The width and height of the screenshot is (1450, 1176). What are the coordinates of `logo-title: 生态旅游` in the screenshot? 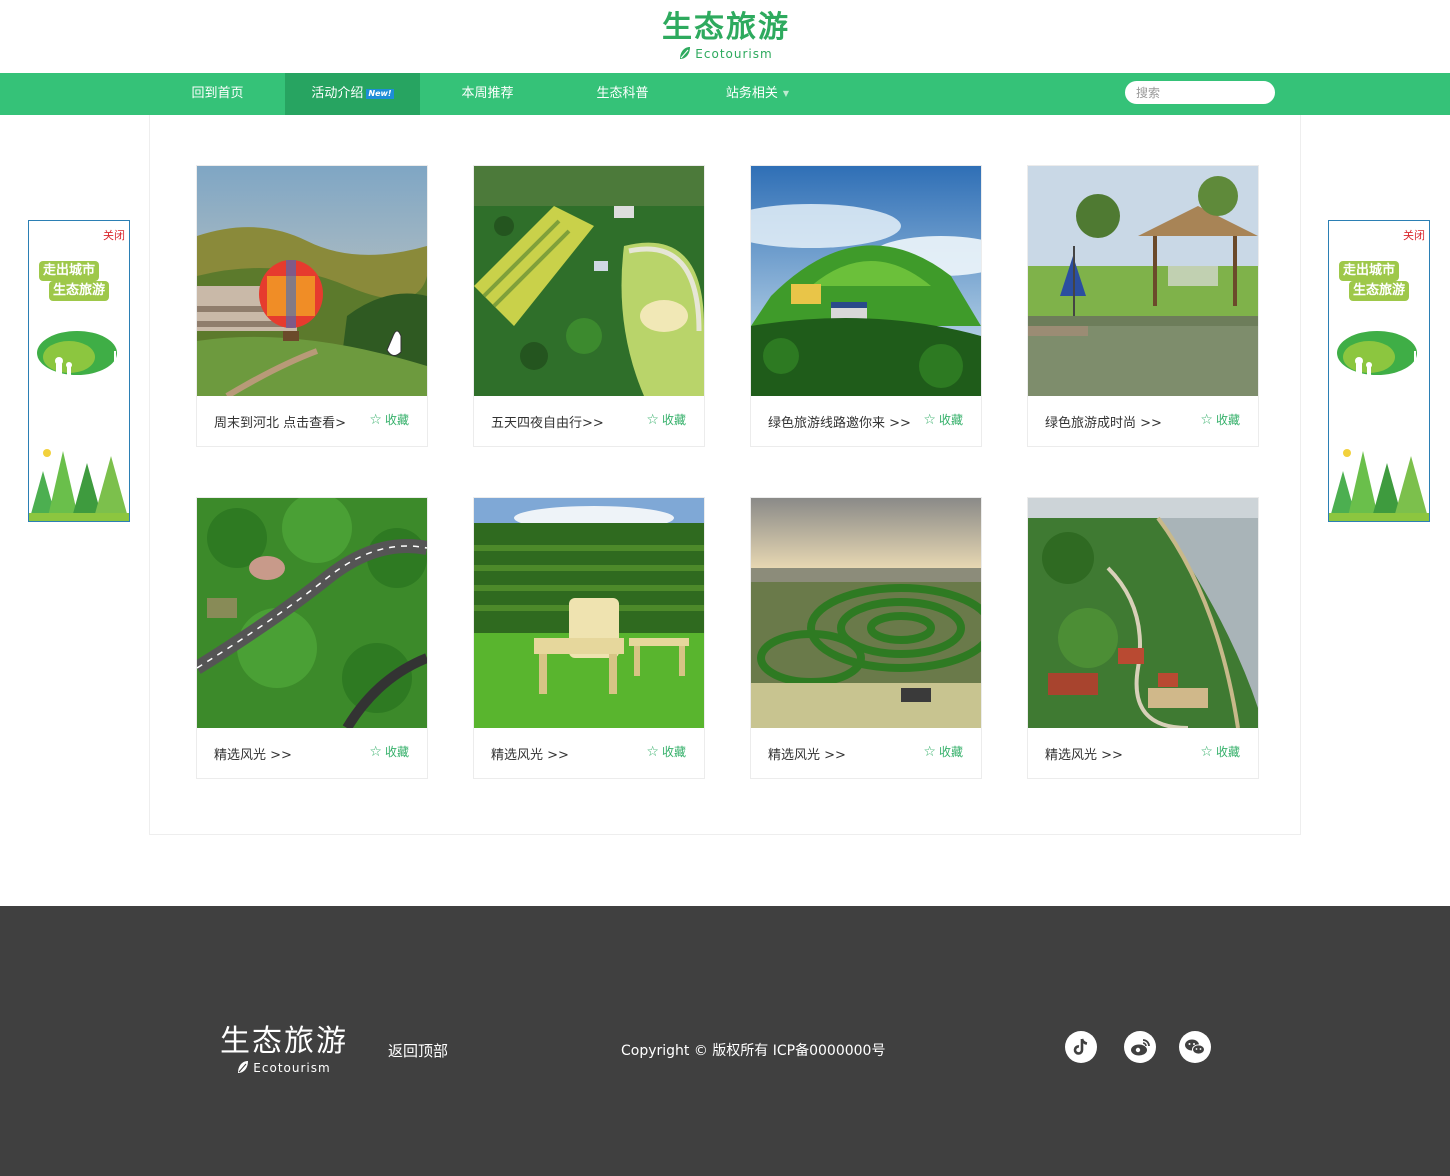 It's located at (726, 27).